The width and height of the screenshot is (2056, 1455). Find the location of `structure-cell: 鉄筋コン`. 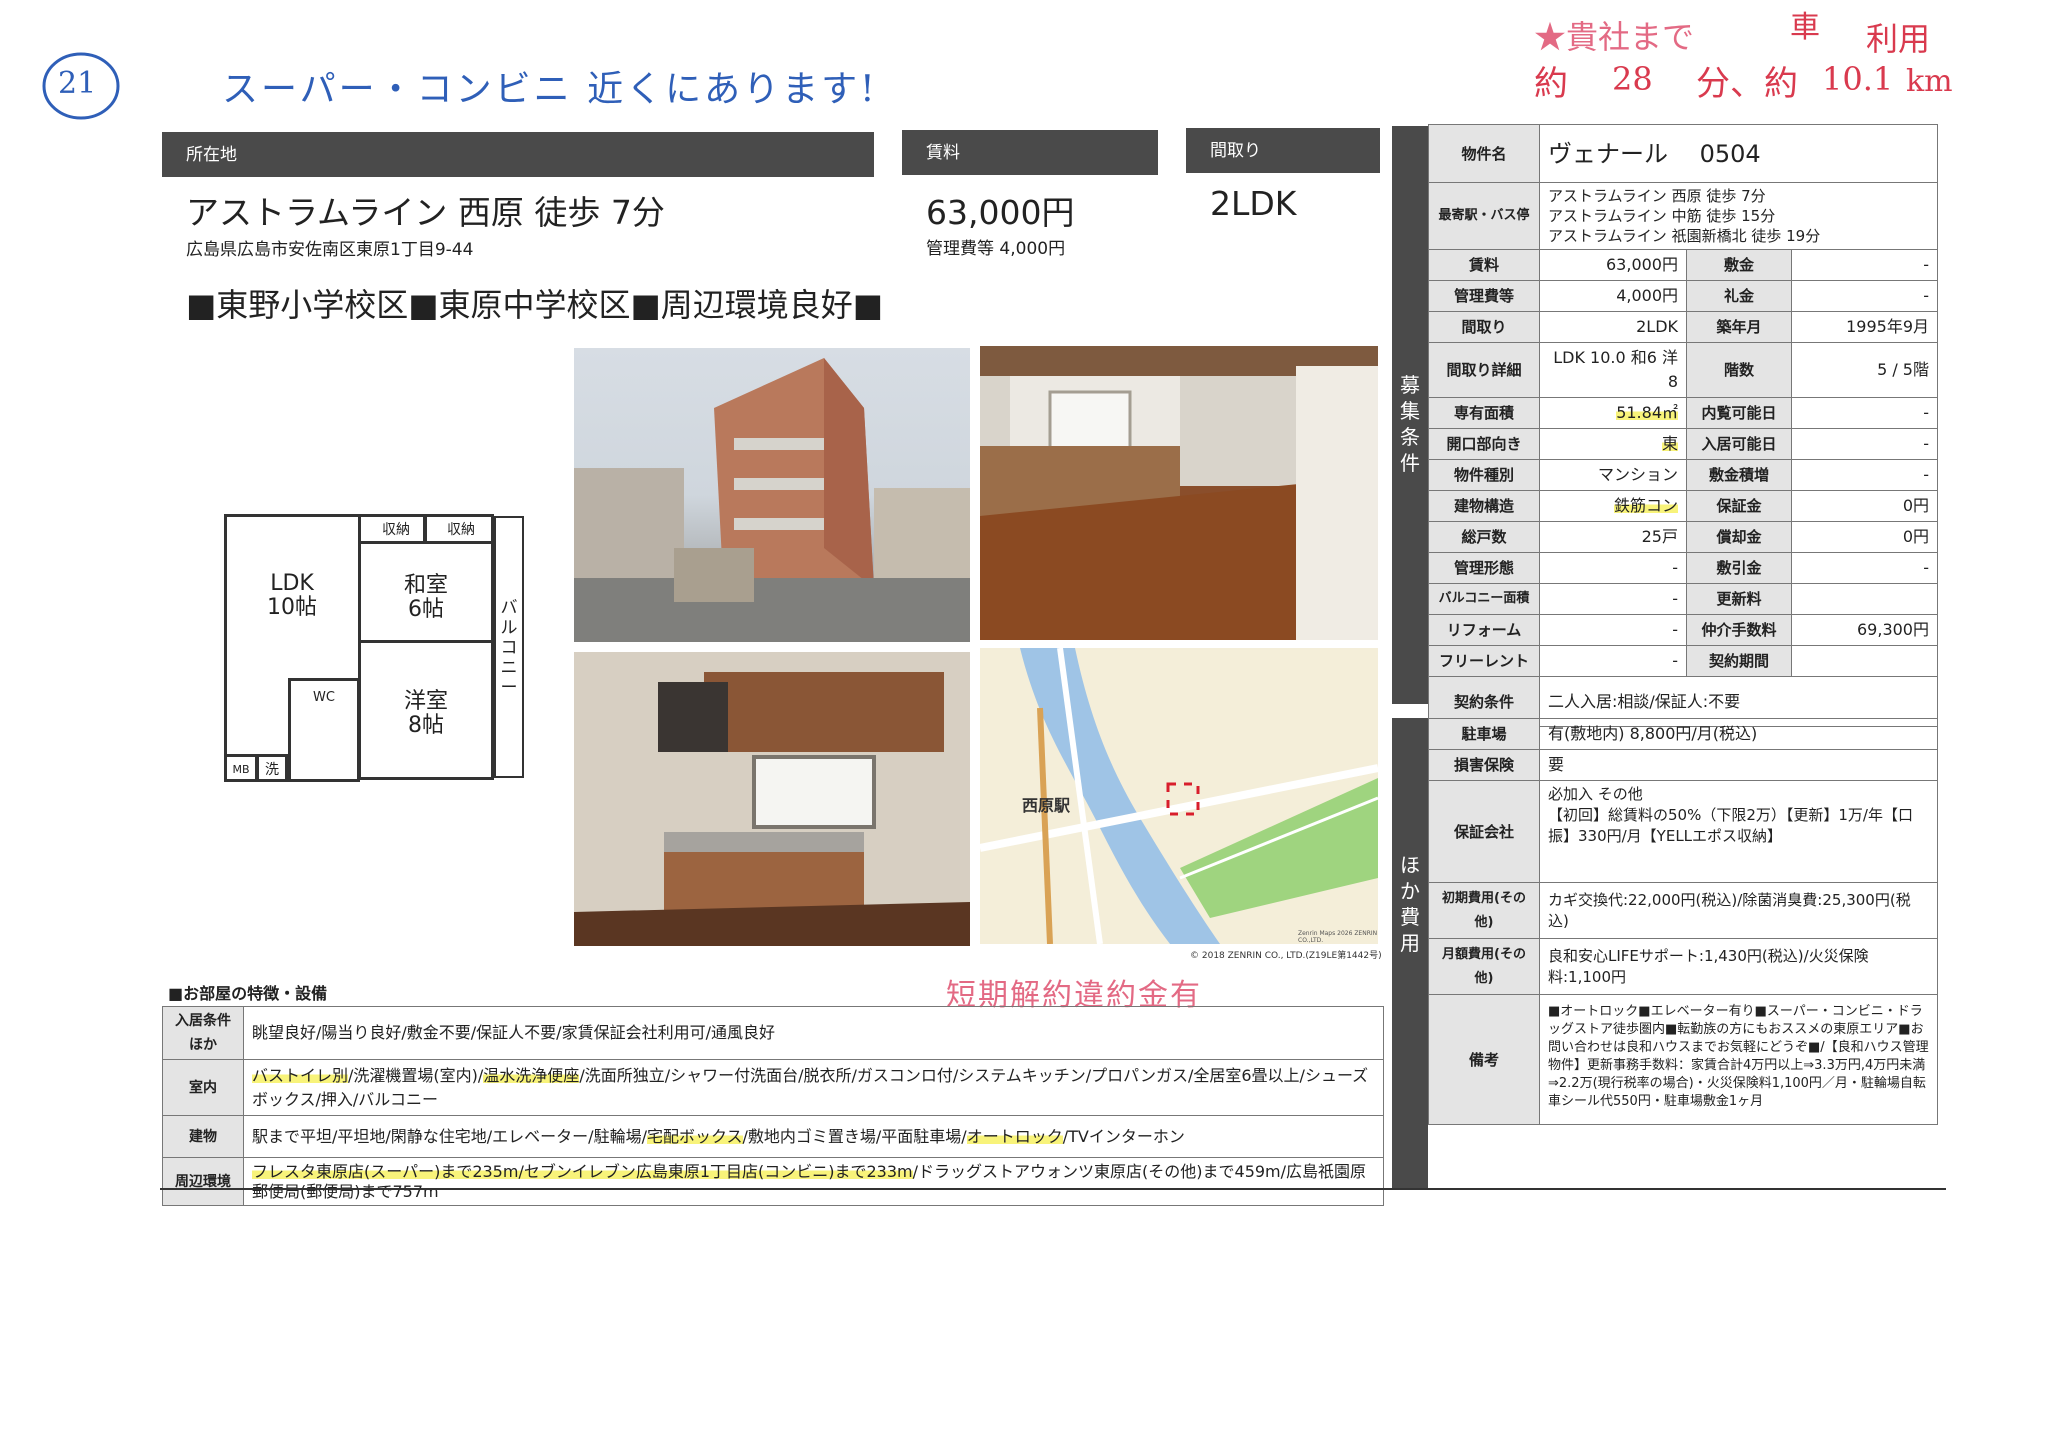

structure-cell: 鉄筋コン is located at coordinates (1645, 505).